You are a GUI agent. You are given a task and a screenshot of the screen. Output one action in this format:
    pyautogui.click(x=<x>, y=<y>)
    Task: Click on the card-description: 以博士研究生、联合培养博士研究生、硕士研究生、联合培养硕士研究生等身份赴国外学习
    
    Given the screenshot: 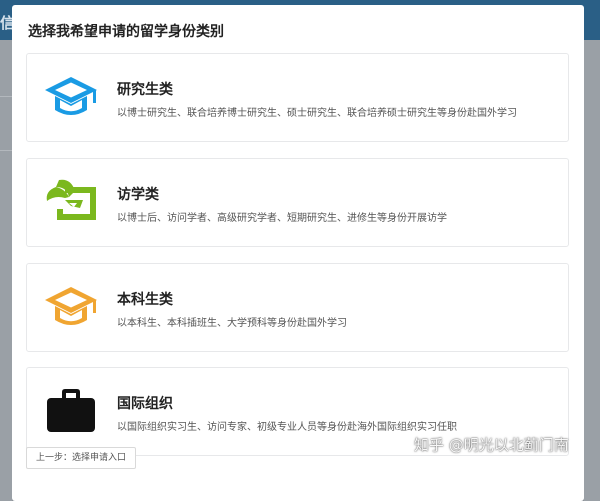 What is the action you would take?
    pyautogui.click(x=317, y=113)
    